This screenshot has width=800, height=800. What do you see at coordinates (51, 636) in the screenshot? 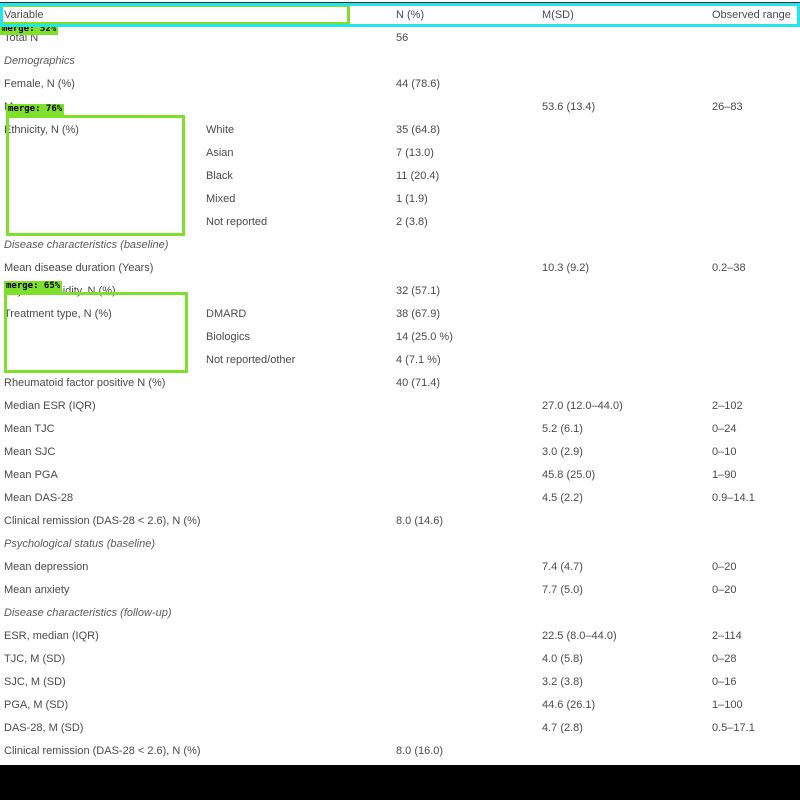
I see `row-variable: ESR, median (IQR)` at bounding box center [51, 636].